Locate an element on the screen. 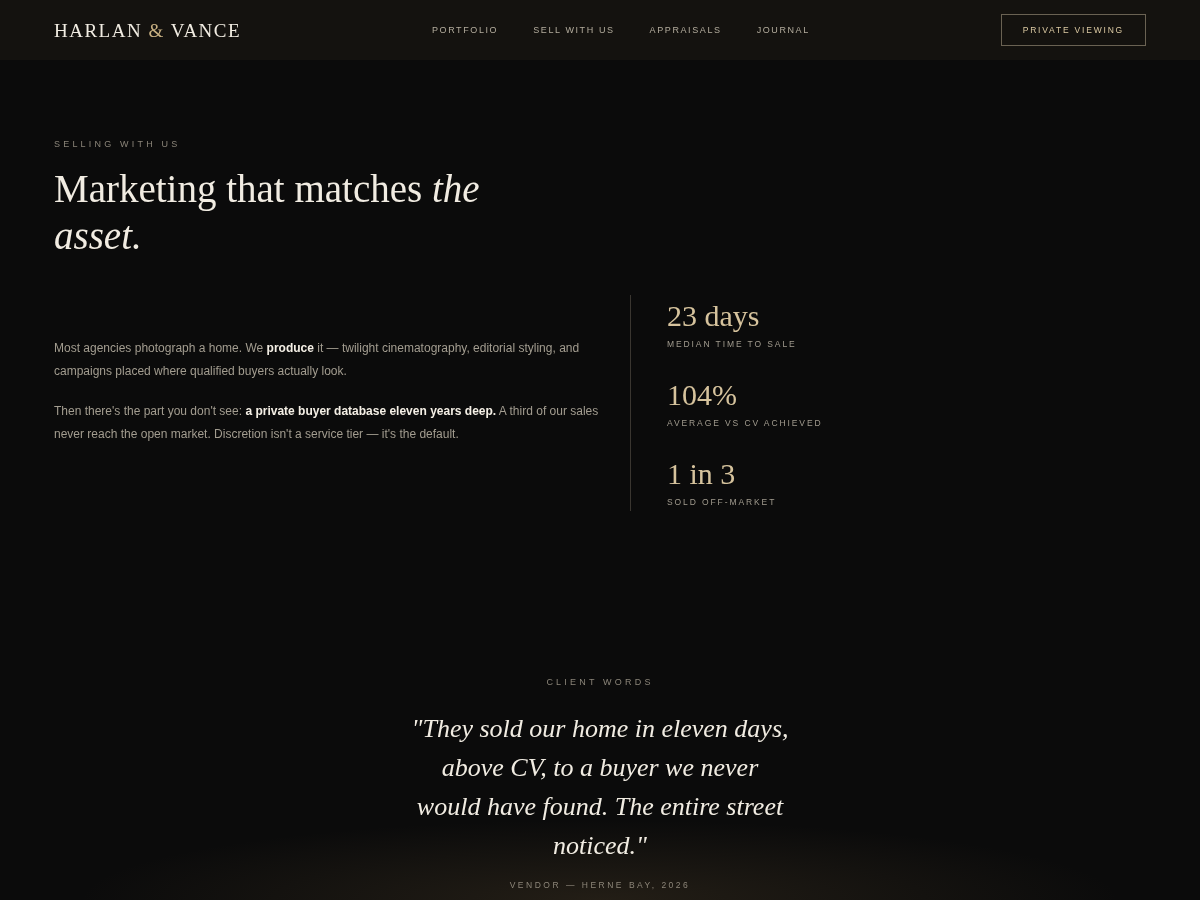 This screenshot has width=1200, height=900. body-paragraph: Most agencies photograph a home. We produce it — twilight cinematography, editorial styling, and campaigns placed where qualified buyers actually look. is located at coordinates (317, 359).